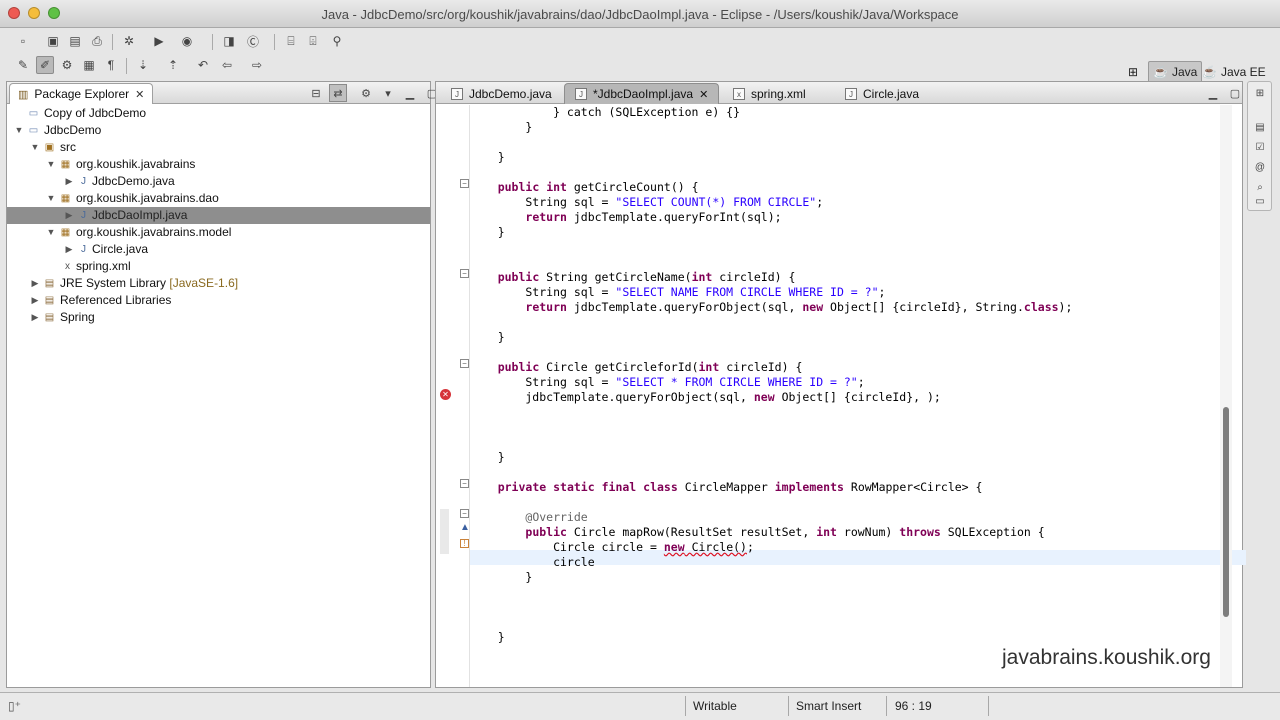 Image resolution: width=1280 pixels, height=720 pixels. What do you see at coordinates (49, 317) in the screenshot?
I see `library-icon: ▤` at bounding box center [49, 317].